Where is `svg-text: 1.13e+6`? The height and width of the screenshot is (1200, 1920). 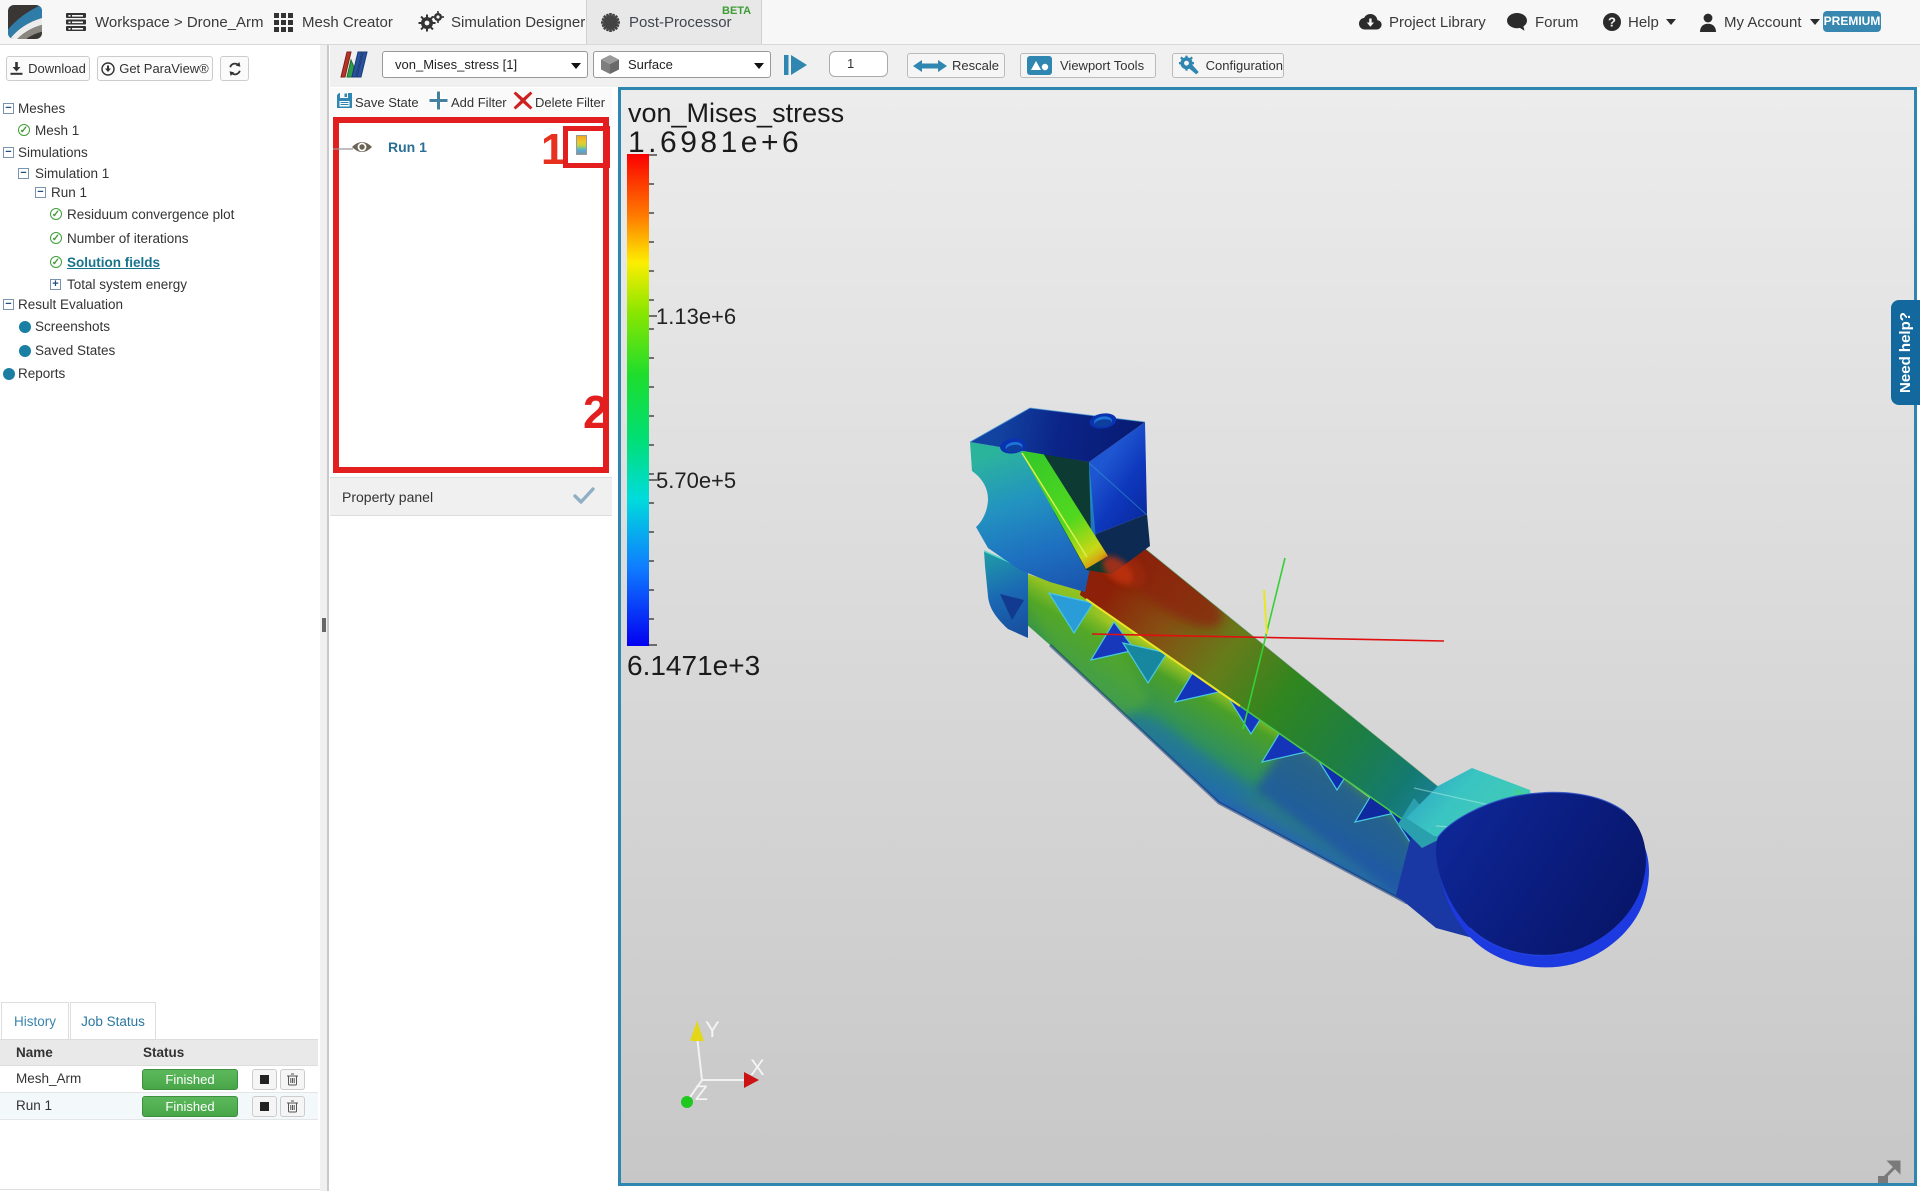 svg-text: 1.13e+6 is located at coordinates (696, 316).